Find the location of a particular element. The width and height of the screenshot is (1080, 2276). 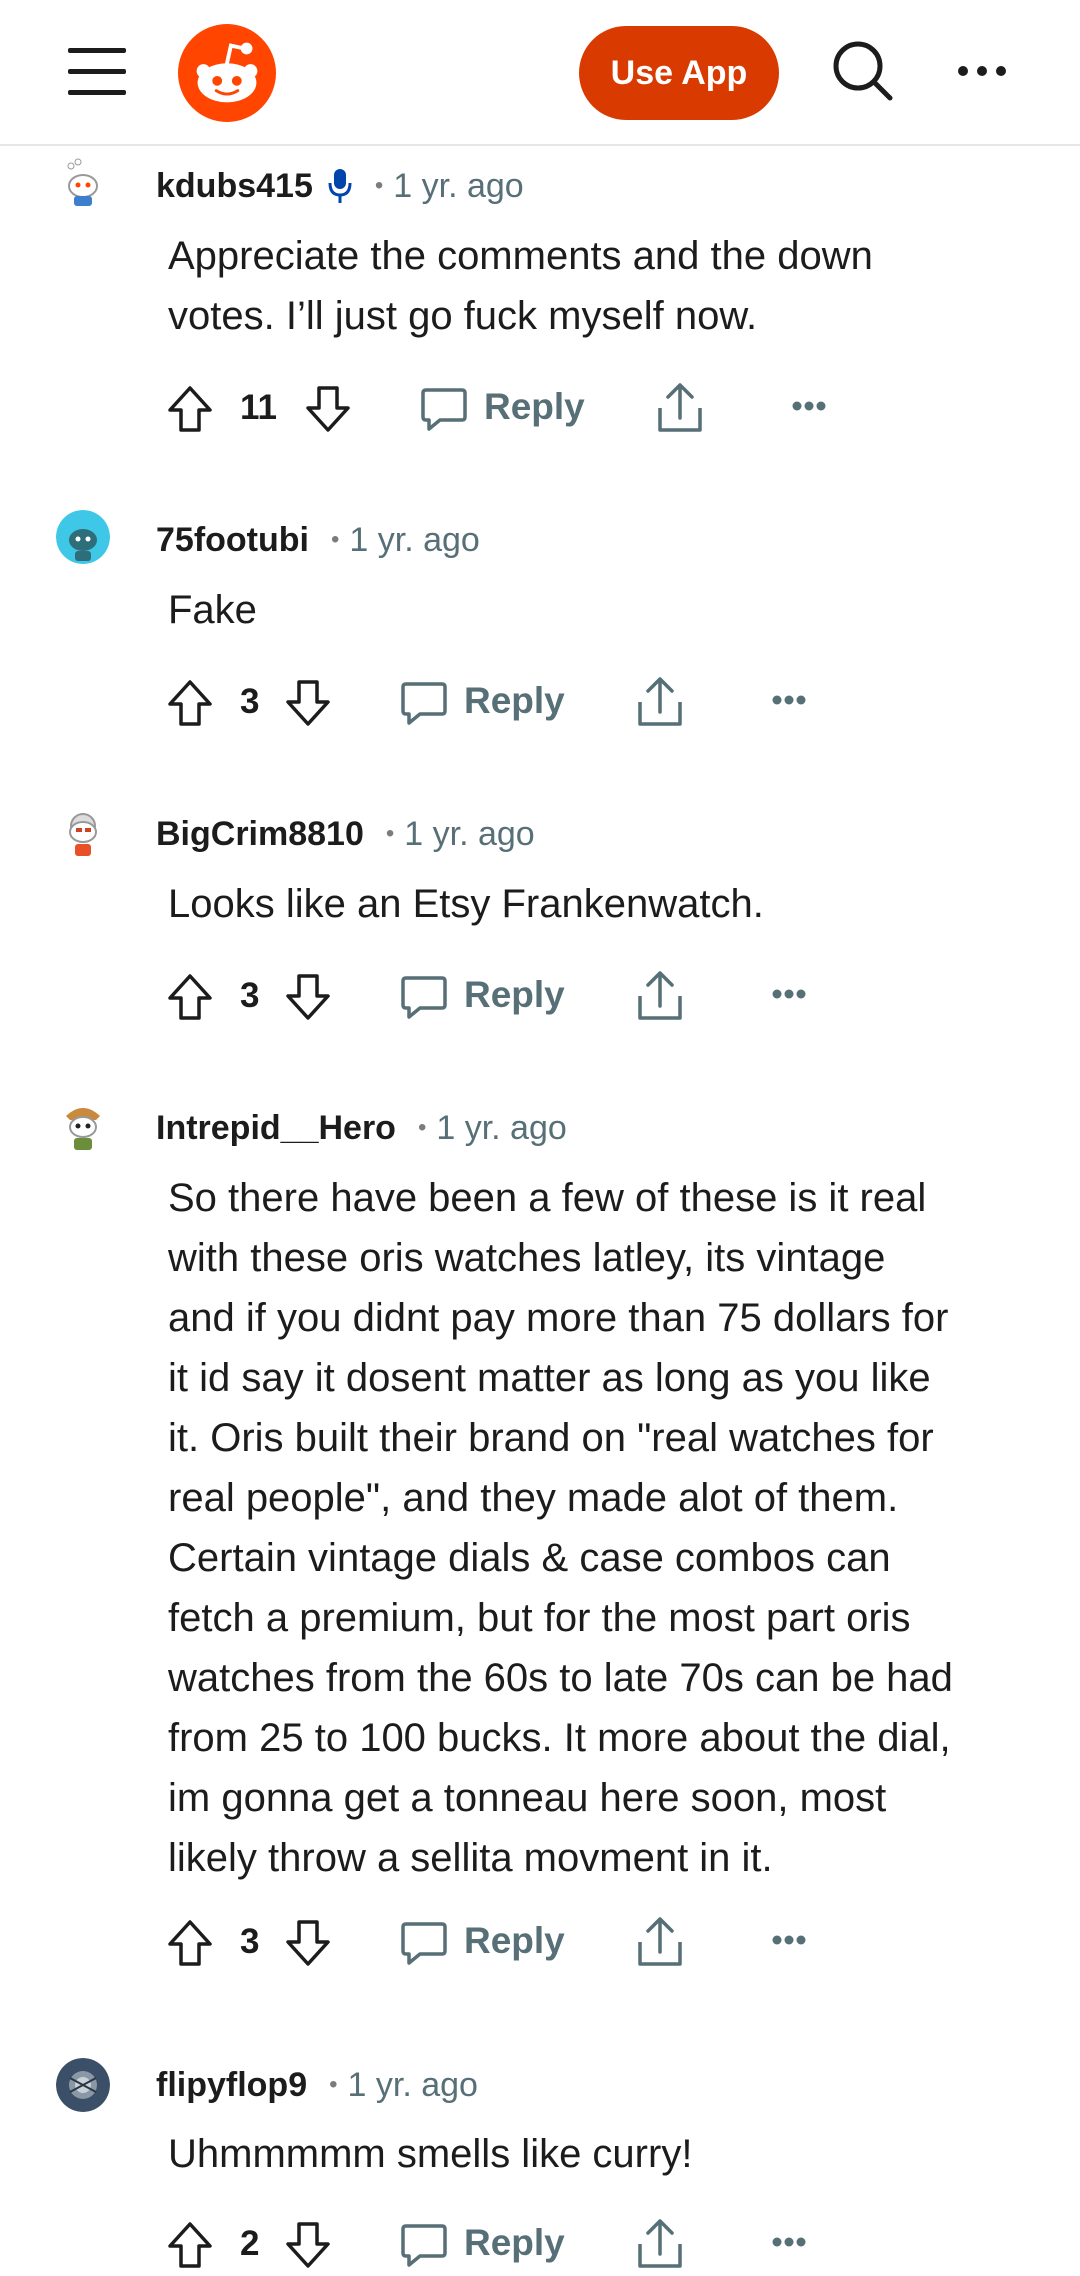

comment-meta: kdubs415 • 1 yr. ago is located at coordinates (340, 186).